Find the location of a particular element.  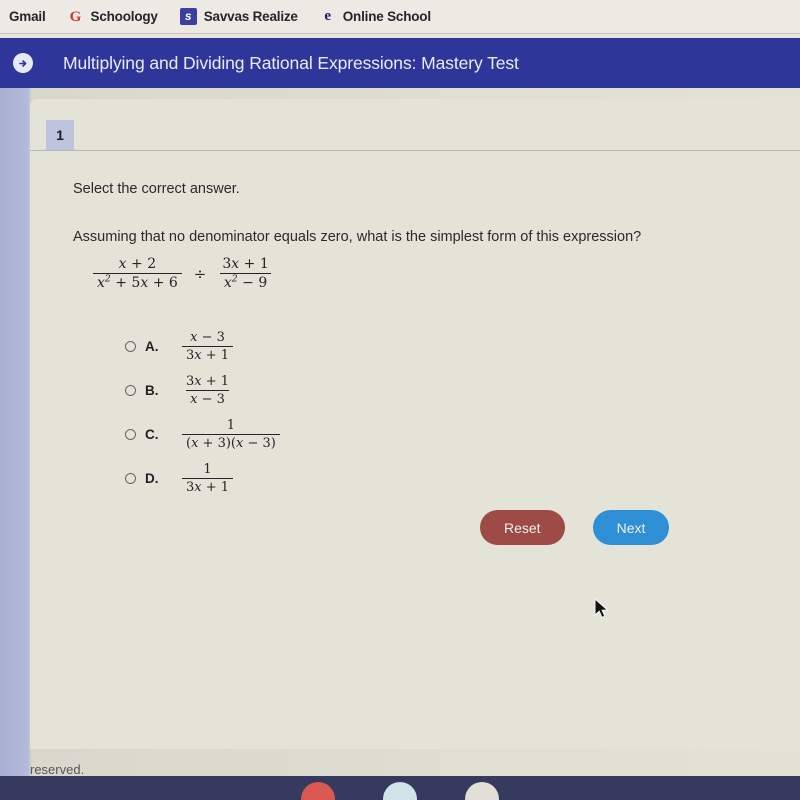

os-taskbar is located at coordinates (400, 788).